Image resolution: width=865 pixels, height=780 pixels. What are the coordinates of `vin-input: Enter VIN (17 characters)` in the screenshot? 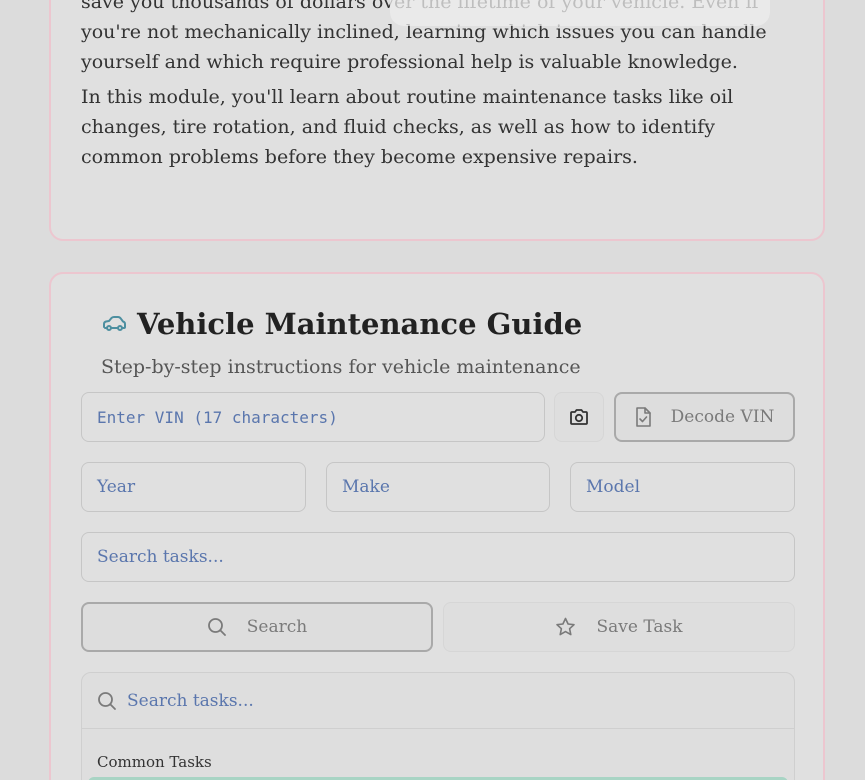 It's located at (313, 417).